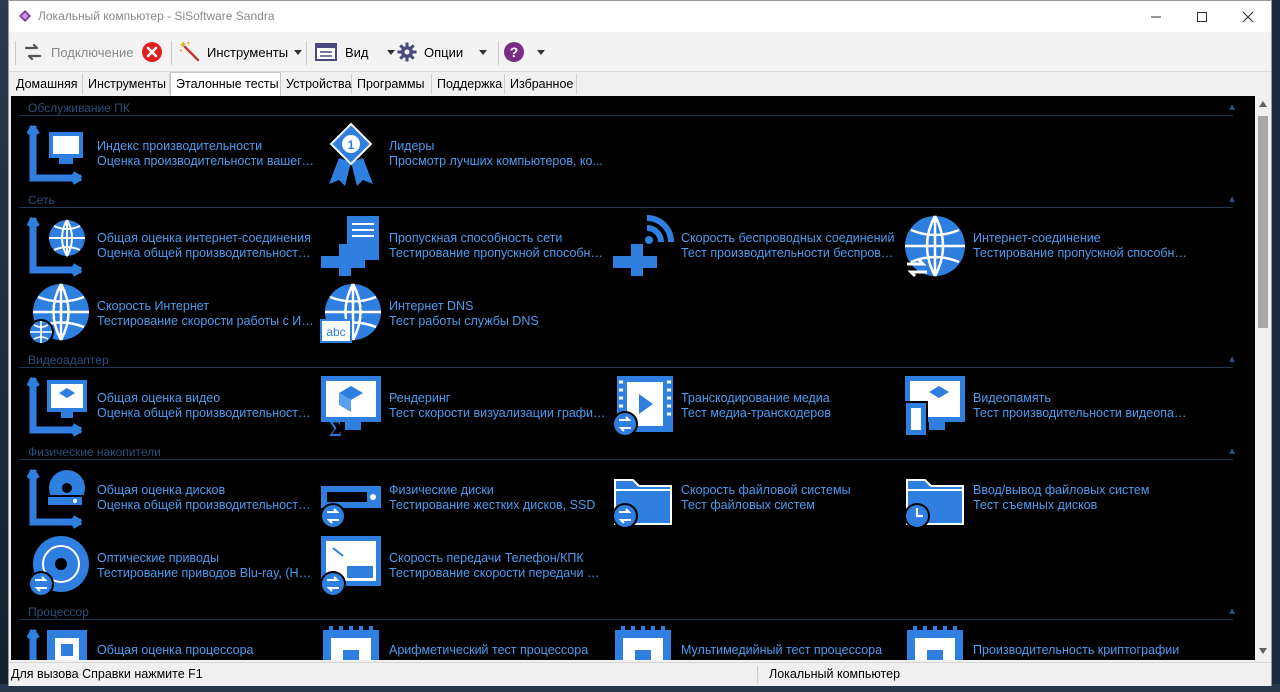 Image resolution: width=1280 pixels, height=692 pixels. What do you see at coordinates (25, 16) in the screenshot?
I see `sandra-app-icon` at bounding box center [25, 16].